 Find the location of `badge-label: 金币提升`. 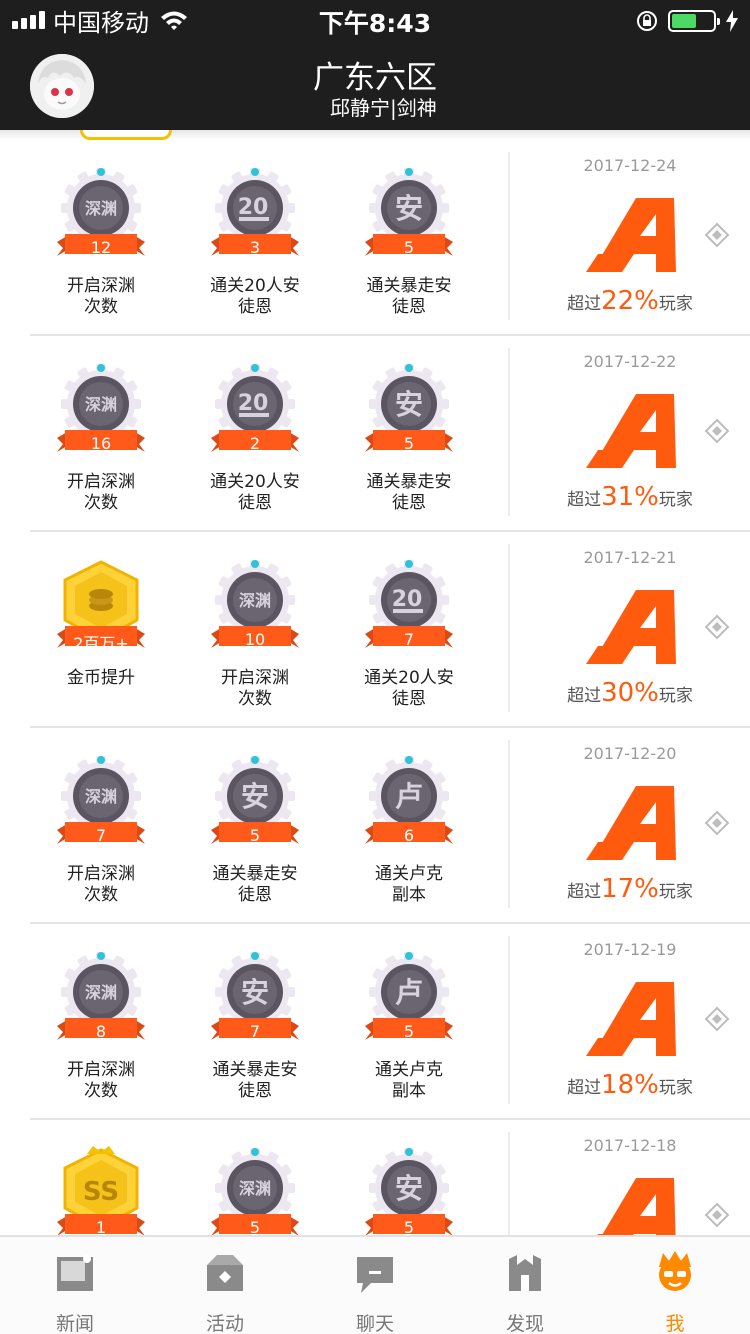

badge-label: 金币提升 is located at coordinates (101, 678).